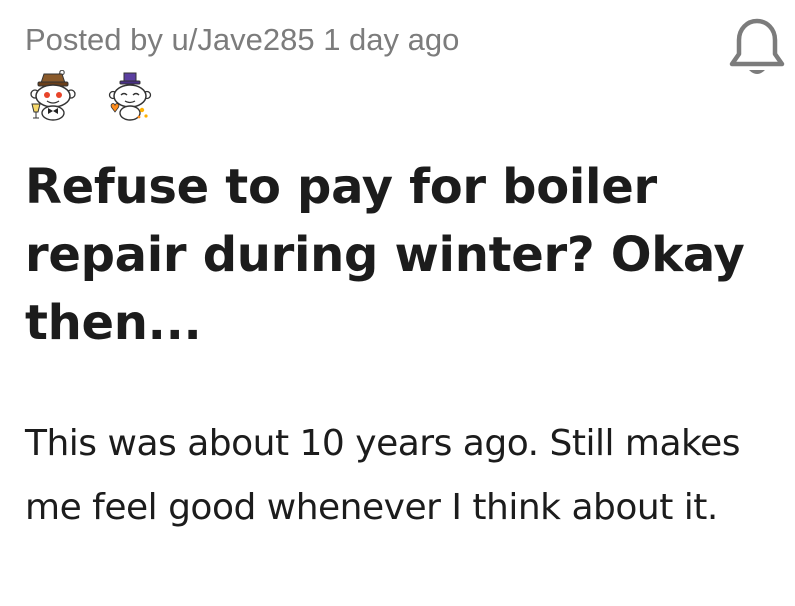  I want to click on posted-by-label: Posted by, so click(94, 39).